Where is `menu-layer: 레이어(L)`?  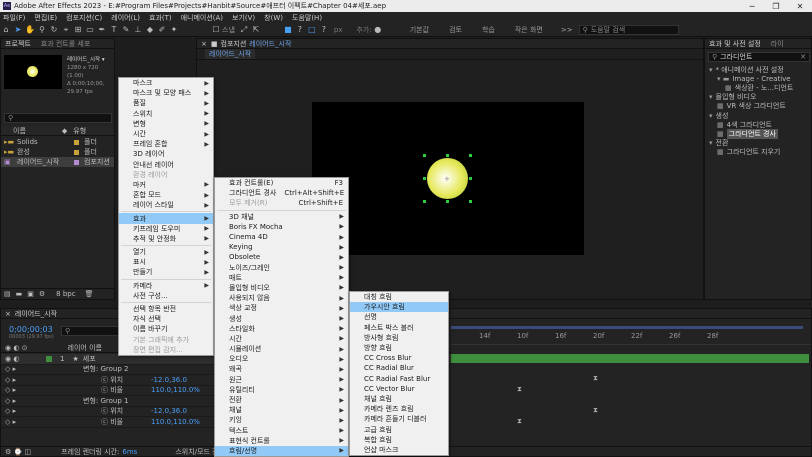
menu-layer: 레이어(L) is located at coordinates (125, 18).